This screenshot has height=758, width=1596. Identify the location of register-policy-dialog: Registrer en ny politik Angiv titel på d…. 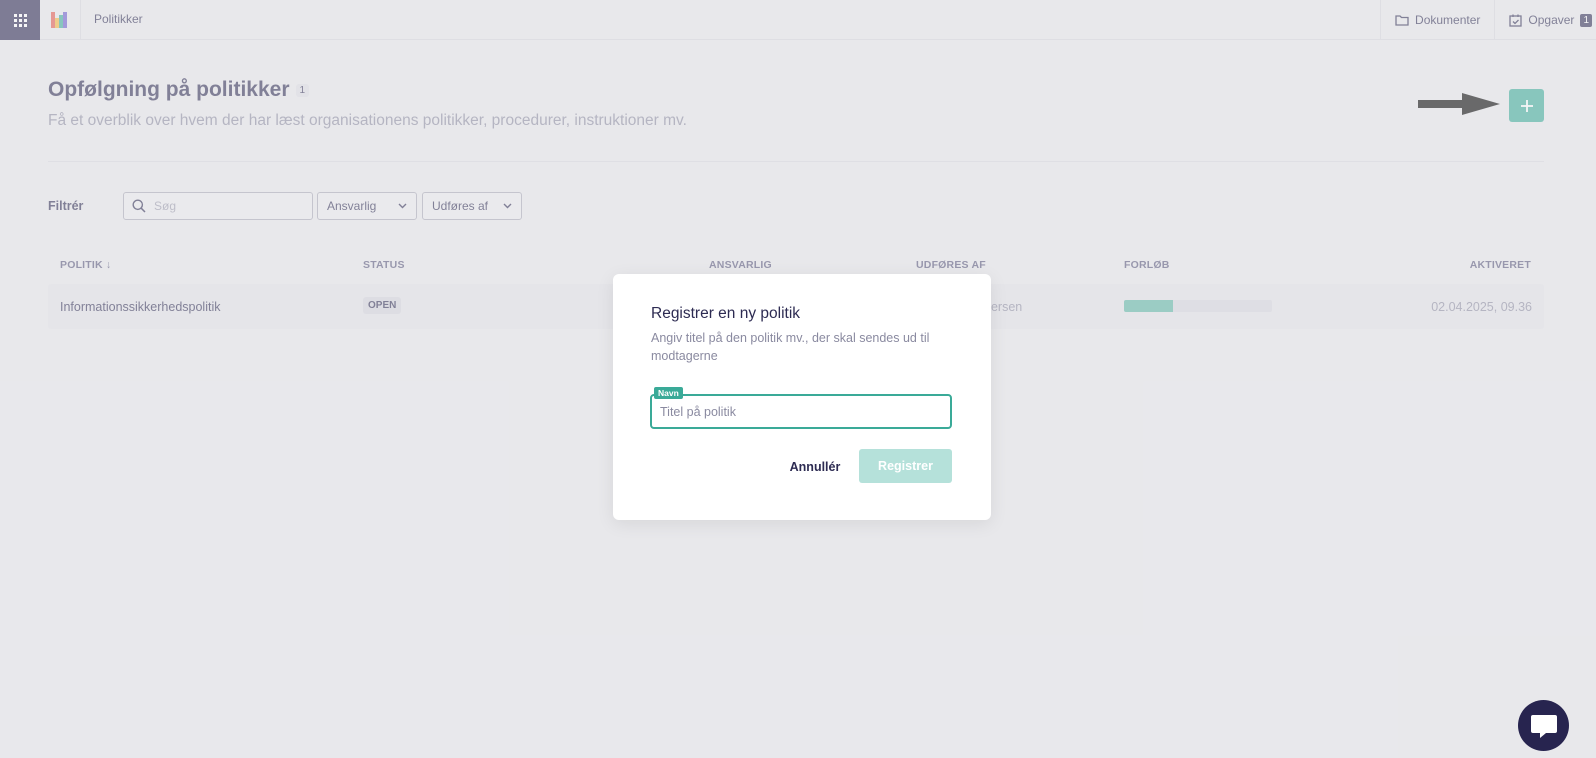
(802, 397).